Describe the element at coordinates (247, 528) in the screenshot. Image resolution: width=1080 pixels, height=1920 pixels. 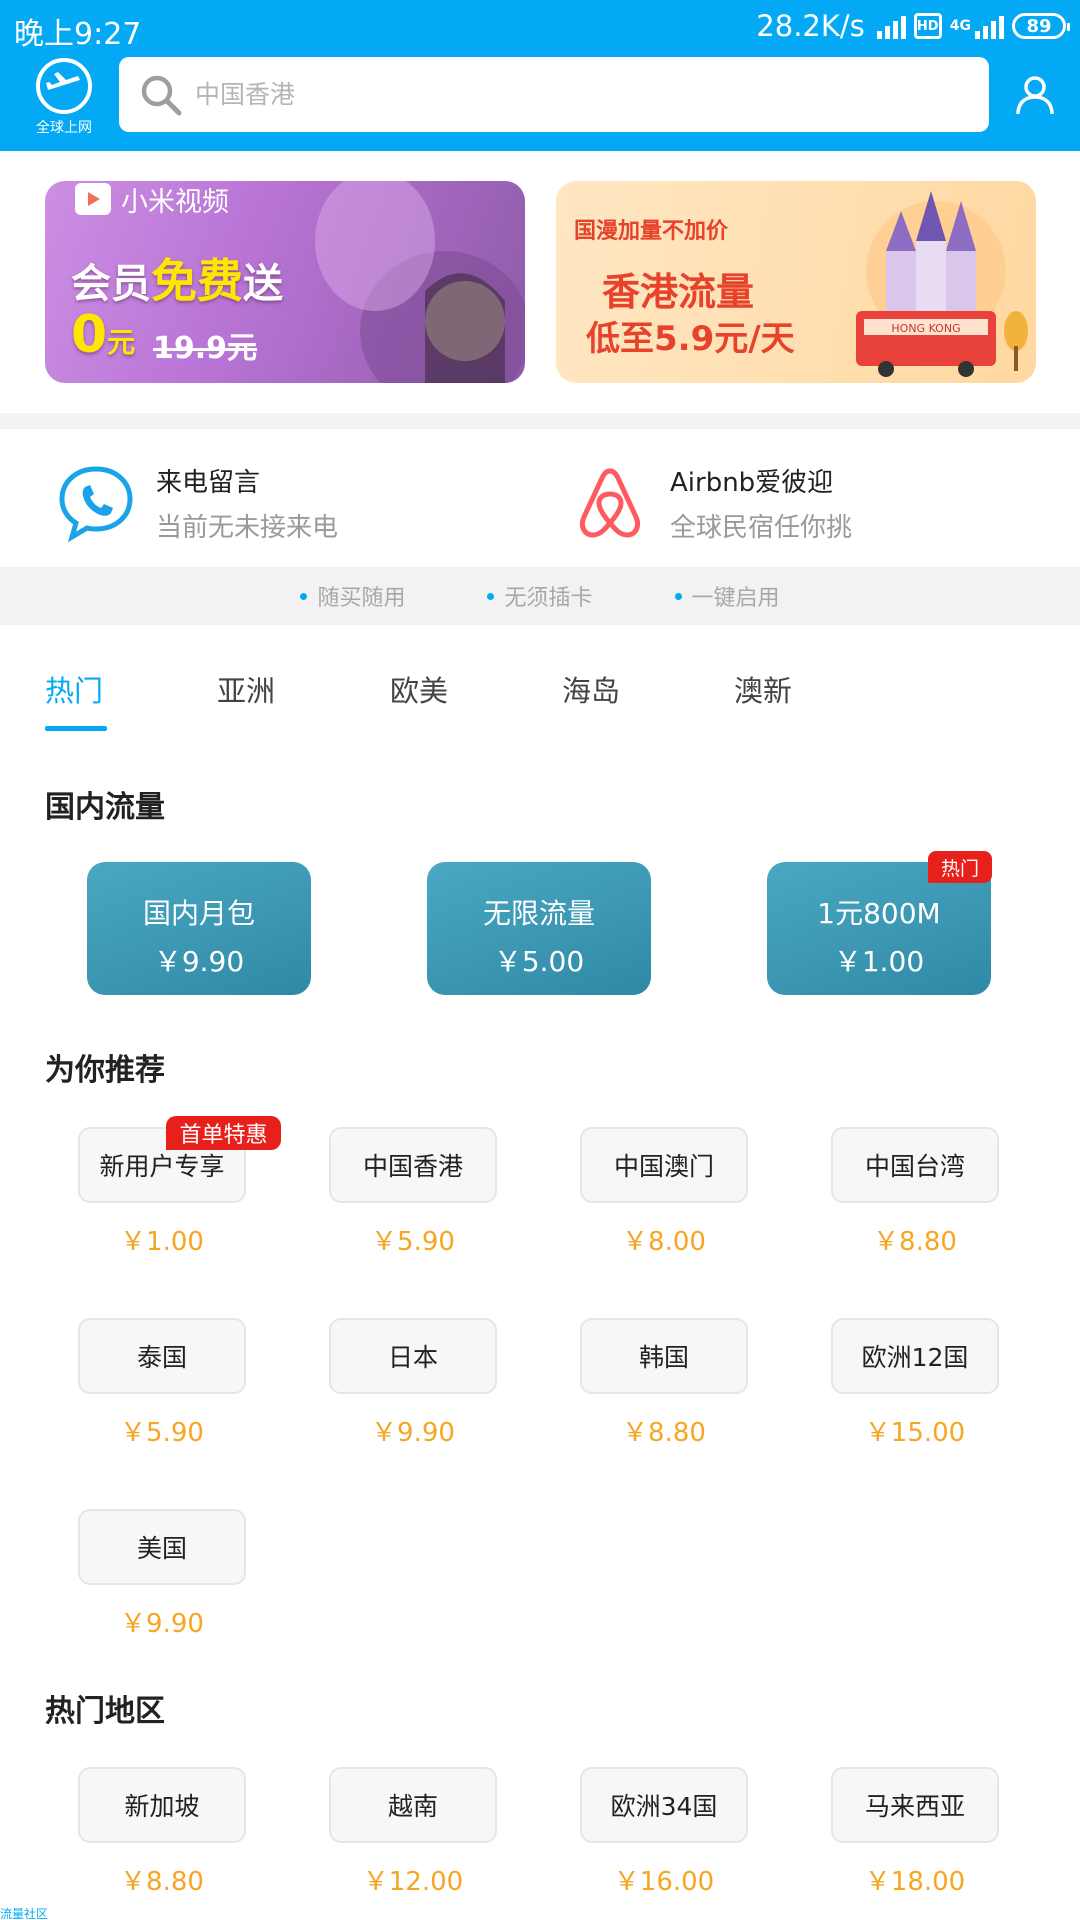
I see `service-subtitle: 当前无未接来电` at that location.